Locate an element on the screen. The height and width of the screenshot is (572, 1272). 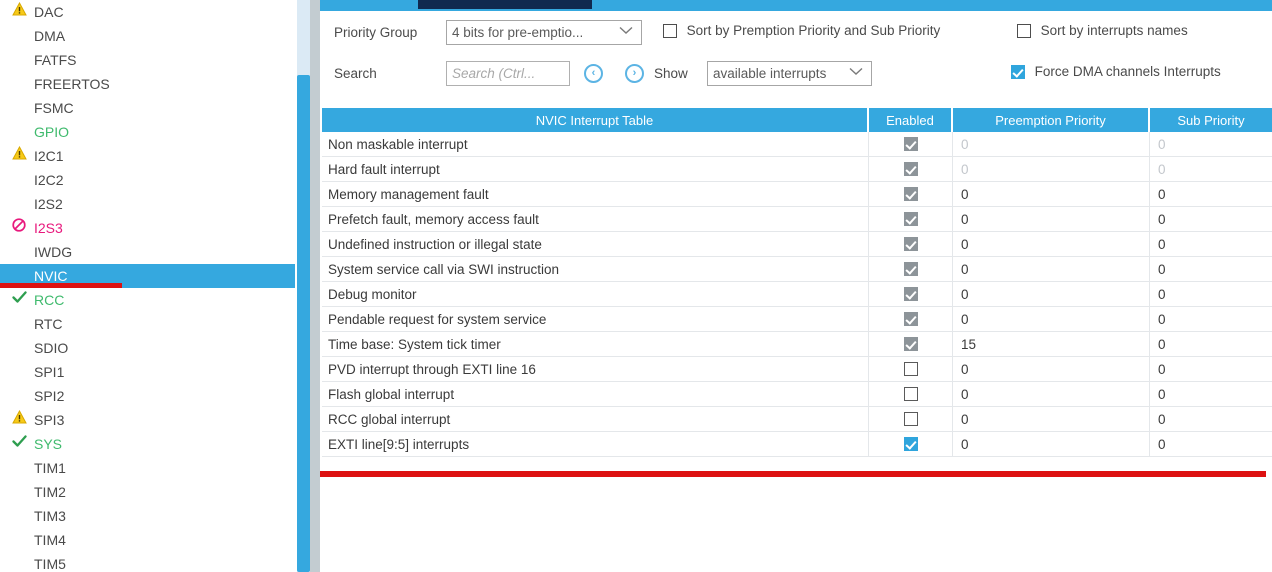
sort-premption-priority-checkbox is located at coordinates (670, 31).